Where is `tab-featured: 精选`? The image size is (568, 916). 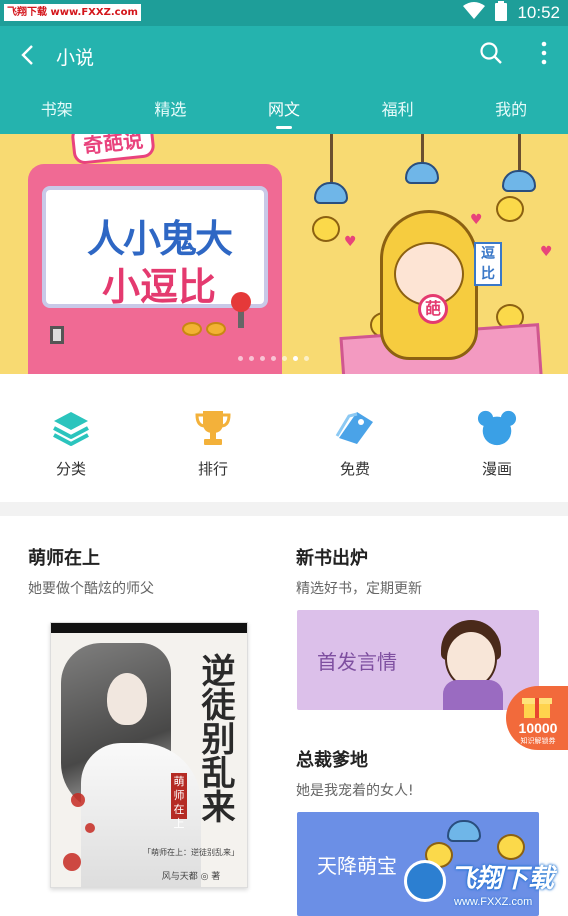 tab-featured: 精选 is located at coordinates (171, 115).